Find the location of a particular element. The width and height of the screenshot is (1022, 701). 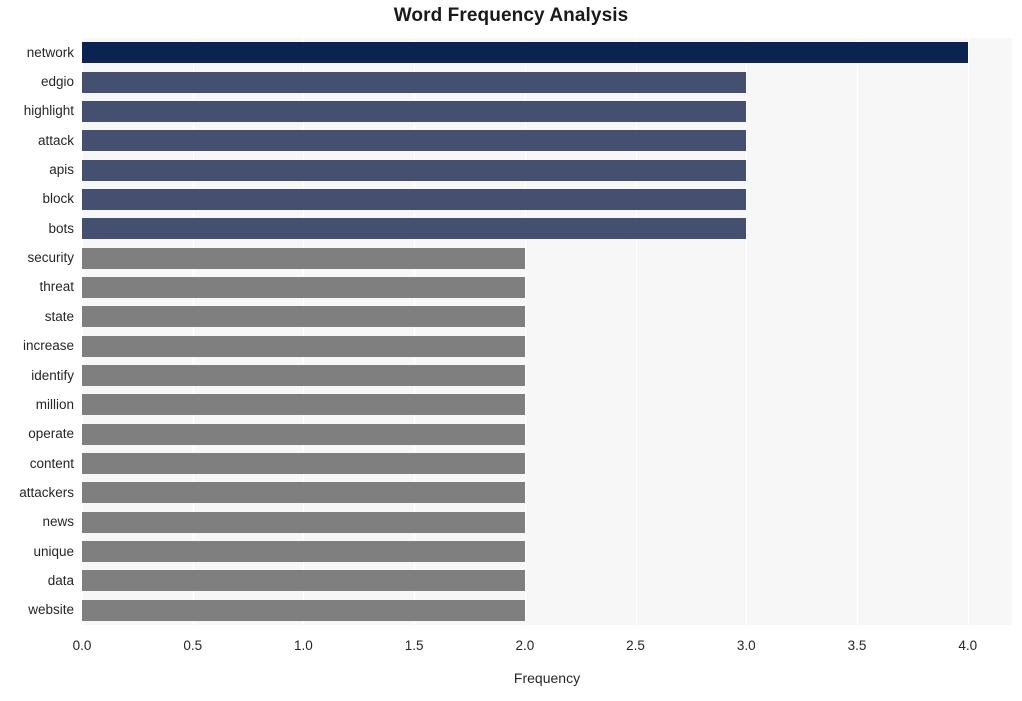

y-tick-label: threat is located at coordinates (56, 287).